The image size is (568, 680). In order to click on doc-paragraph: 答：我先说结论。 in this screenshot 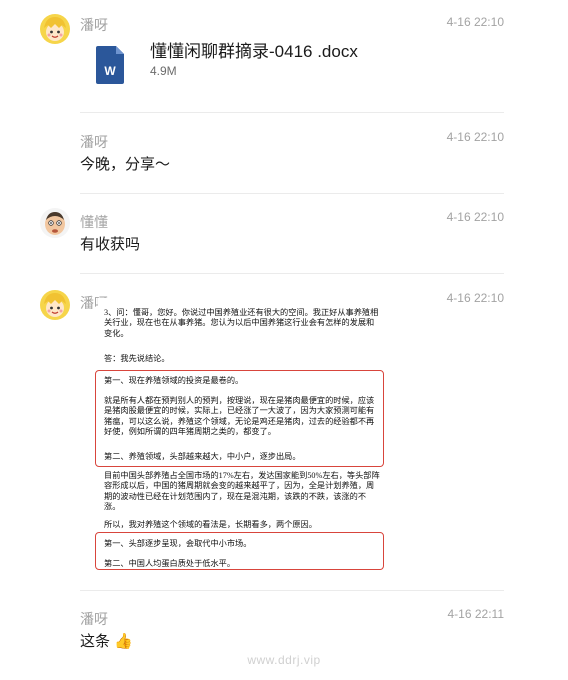, I will do `click(137, 358)`.